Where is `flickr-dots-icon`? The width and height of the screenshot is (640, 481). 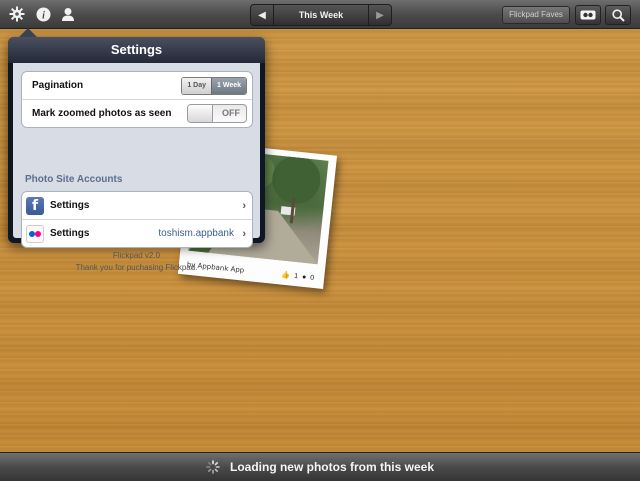 flickr-dots-icon is located at coordinates (588, 15).